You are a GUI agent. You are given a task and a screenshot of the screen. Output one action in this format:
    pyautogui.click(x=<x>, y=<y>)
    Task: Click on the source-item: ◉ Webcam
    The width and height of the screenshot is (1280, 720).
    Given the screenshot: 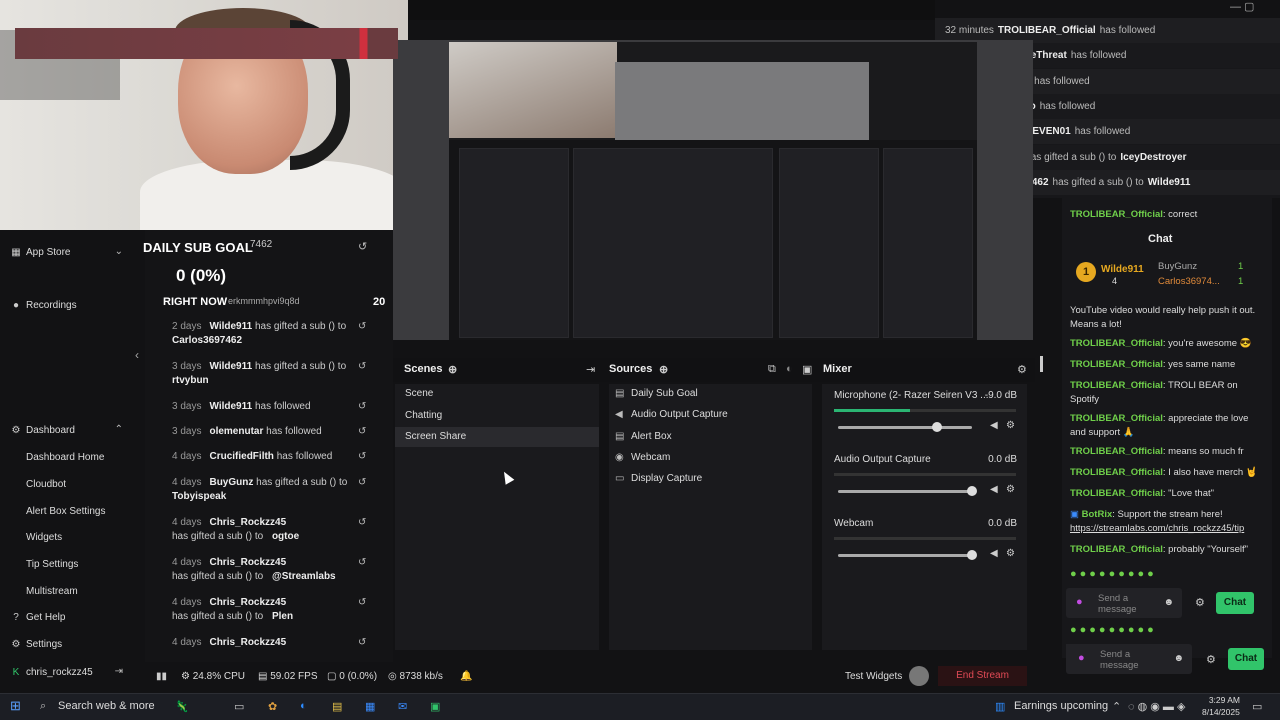 What is the action you would take?
    pyautogui.click(x=710, y=458)
    